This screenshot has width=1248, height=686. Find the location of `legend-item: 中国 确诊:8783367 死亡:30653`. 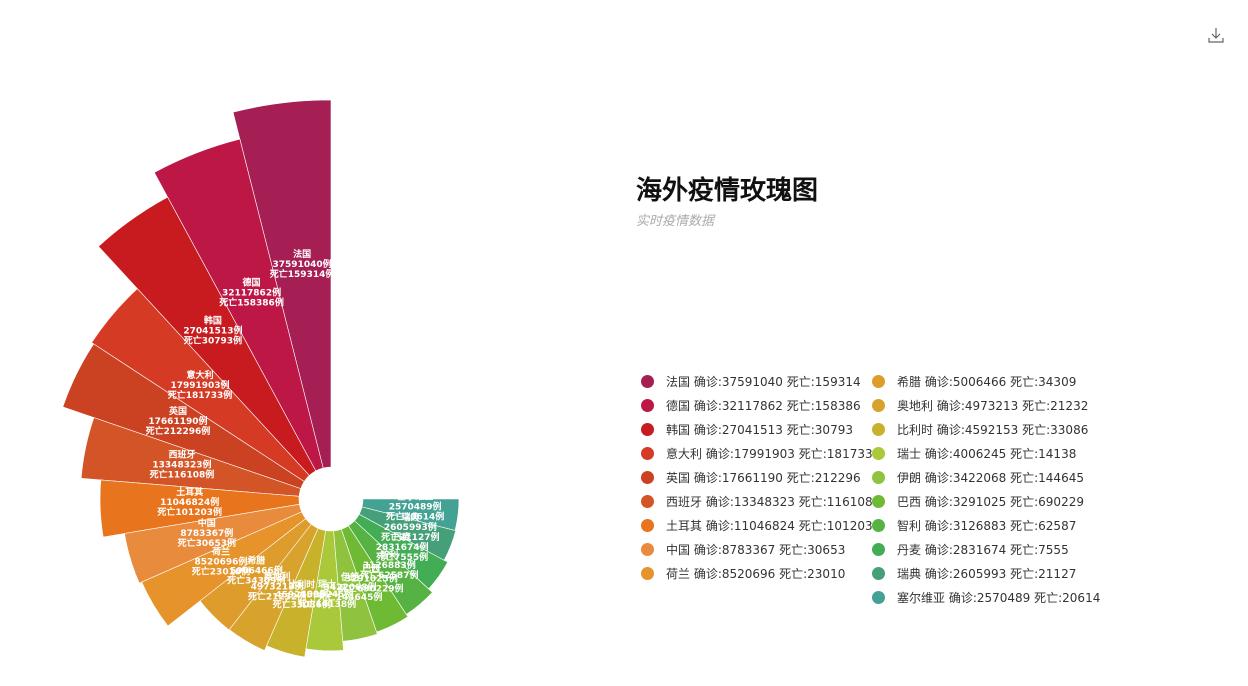

legend-item: 中国 确诊:8783367 死亡:30653 is located at coordinates (743, 549).